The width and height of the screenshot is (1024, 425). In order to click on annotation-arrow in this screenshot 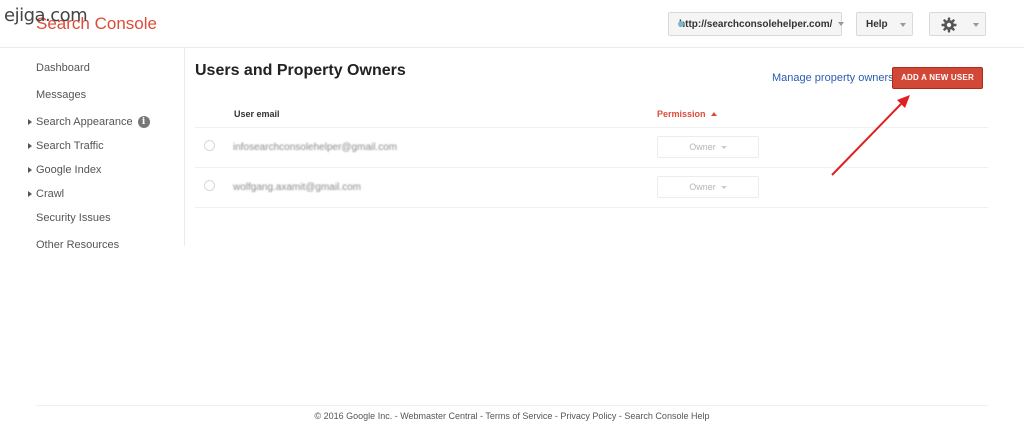, I will do `click(870, 135)`.